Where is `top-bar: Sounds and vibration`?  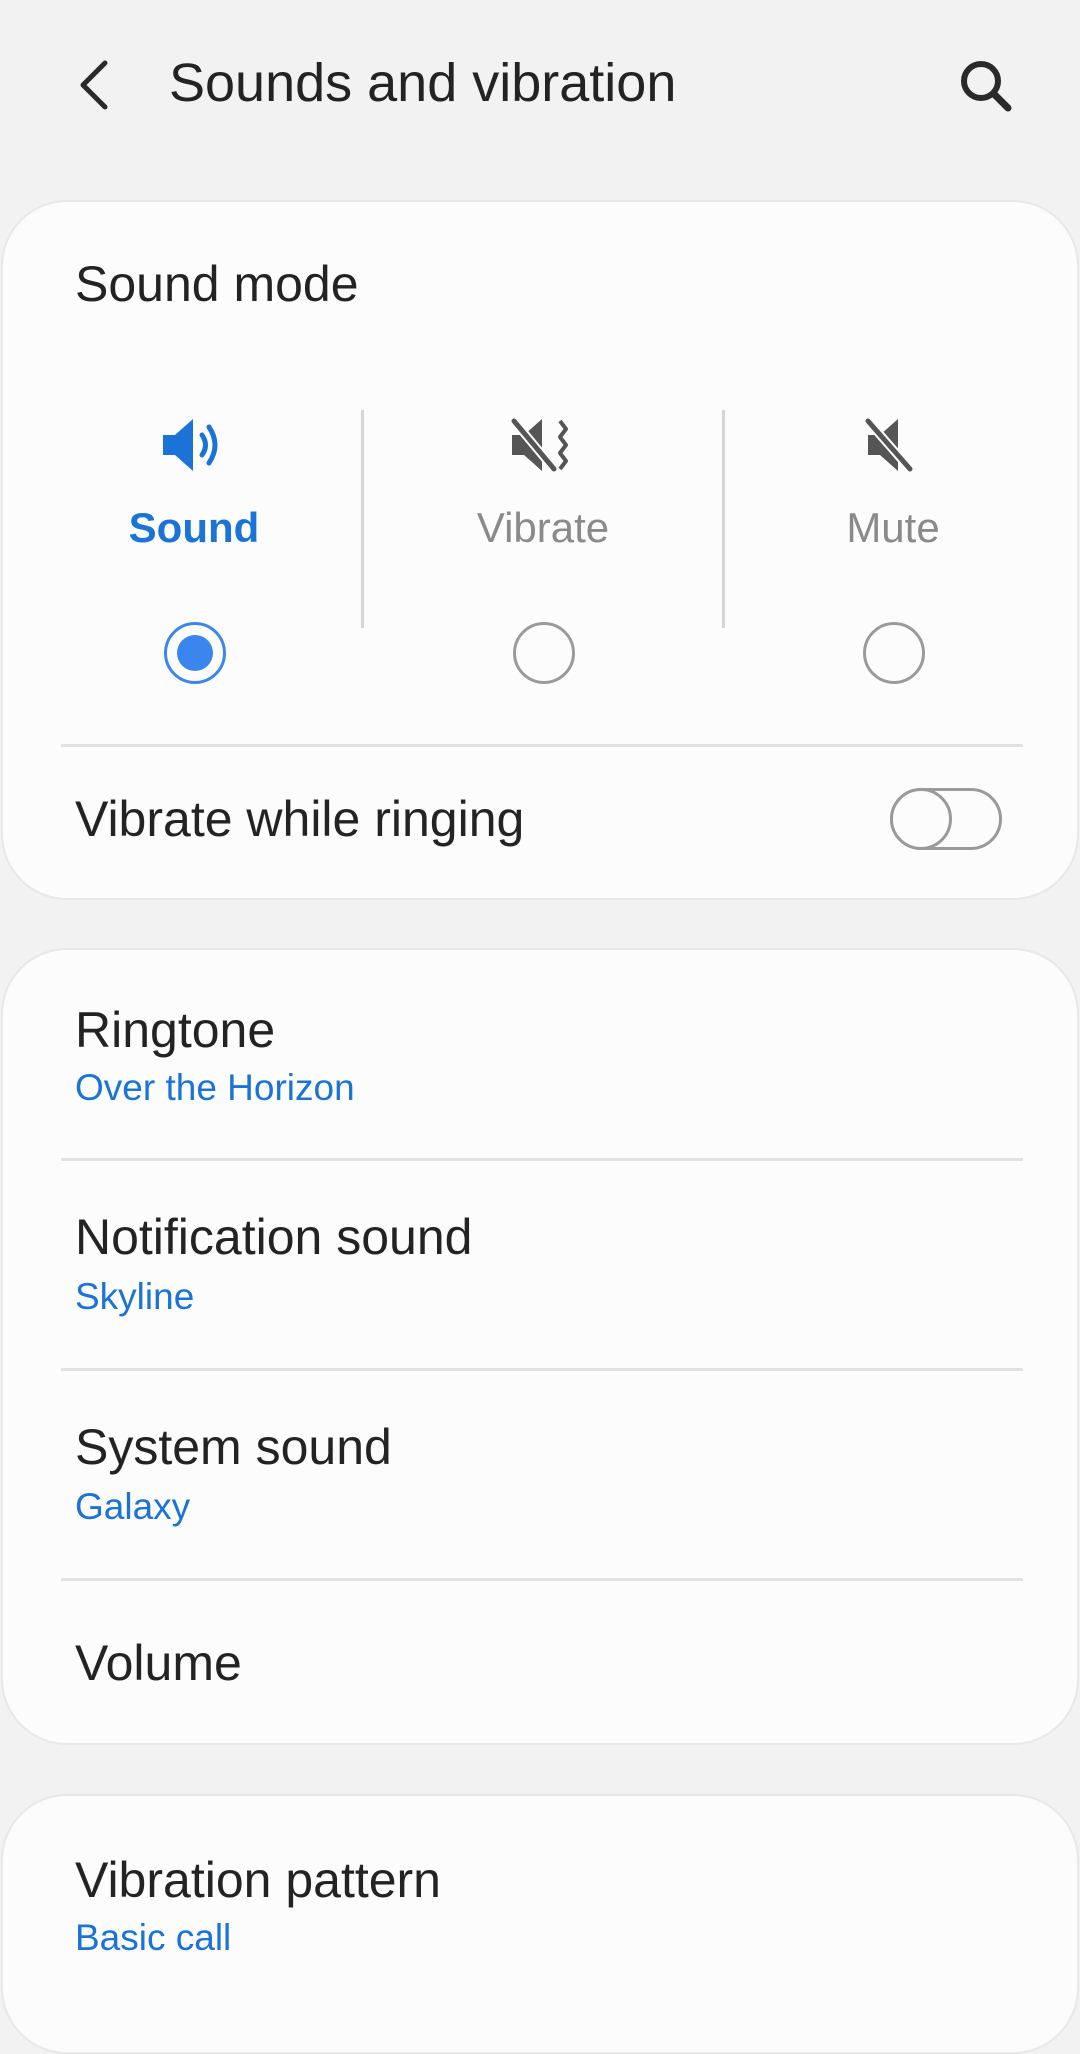
top-bar: Sounds and vibration is located at coordinates (540, 85).